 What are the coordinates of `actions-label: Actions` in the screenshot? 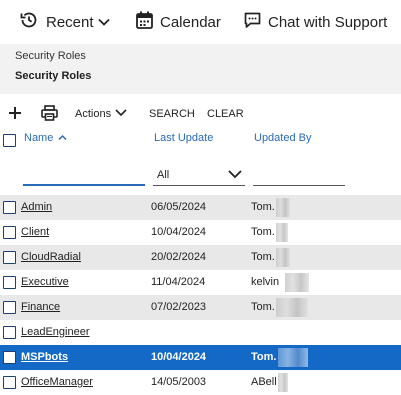 It's located at (93, 114).